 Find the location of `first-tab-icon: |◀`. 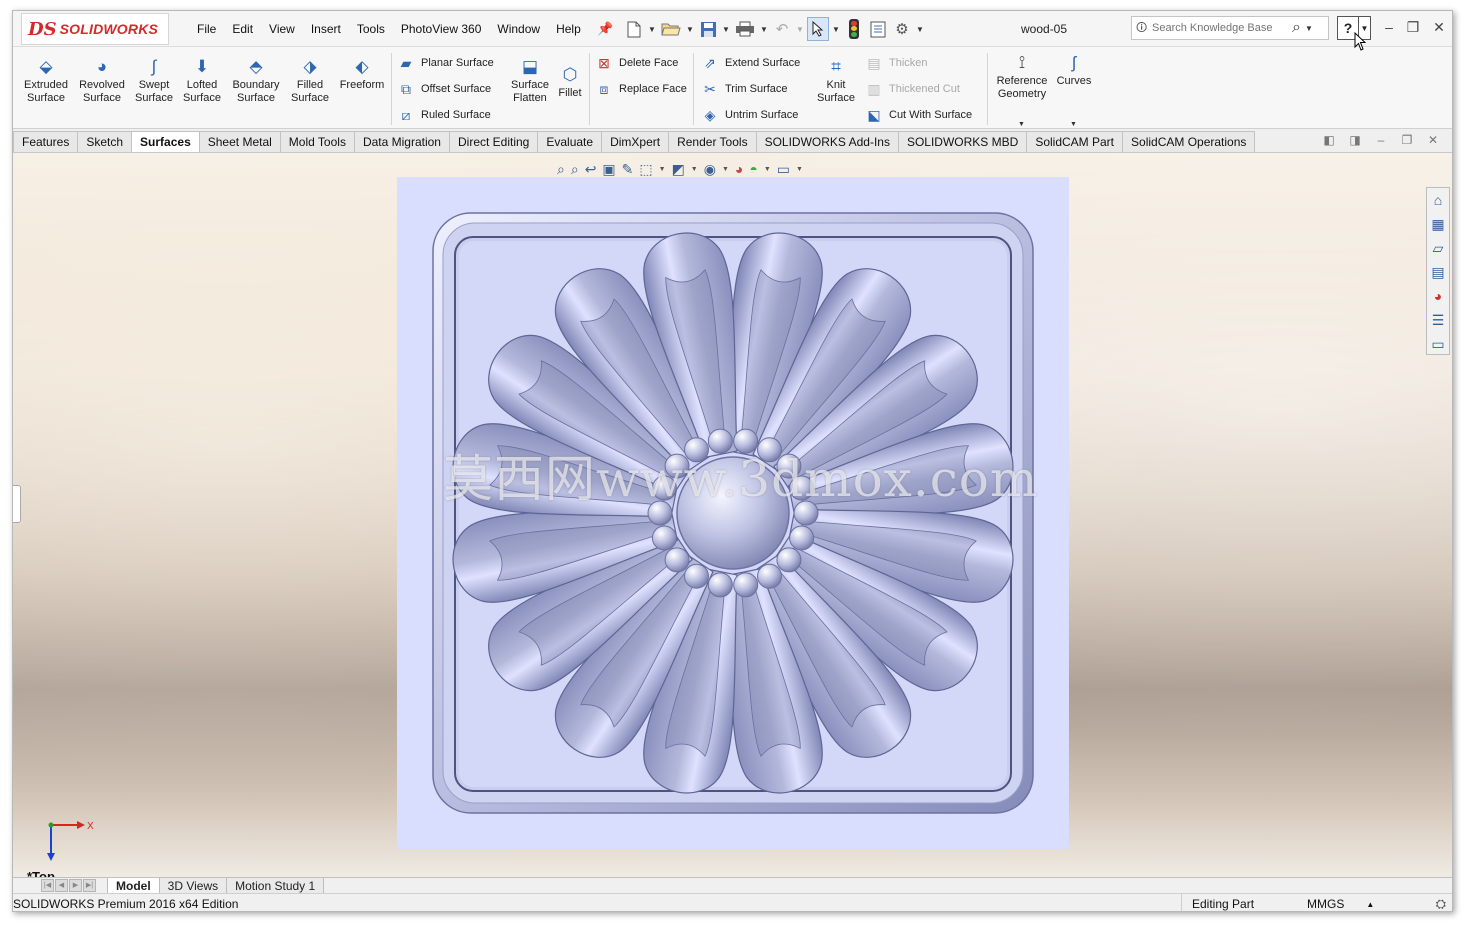

first-tab-icon: |◀ is located at coordinates (47, 885).